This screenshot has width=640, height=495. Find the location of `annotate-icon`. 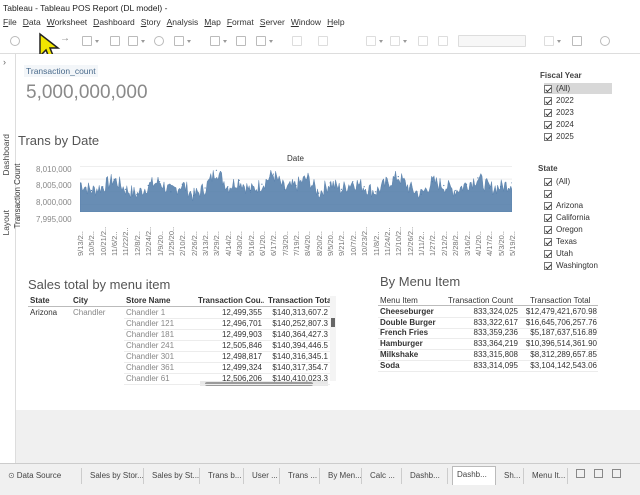

annotate-icon is located at coordinates (398, 41).